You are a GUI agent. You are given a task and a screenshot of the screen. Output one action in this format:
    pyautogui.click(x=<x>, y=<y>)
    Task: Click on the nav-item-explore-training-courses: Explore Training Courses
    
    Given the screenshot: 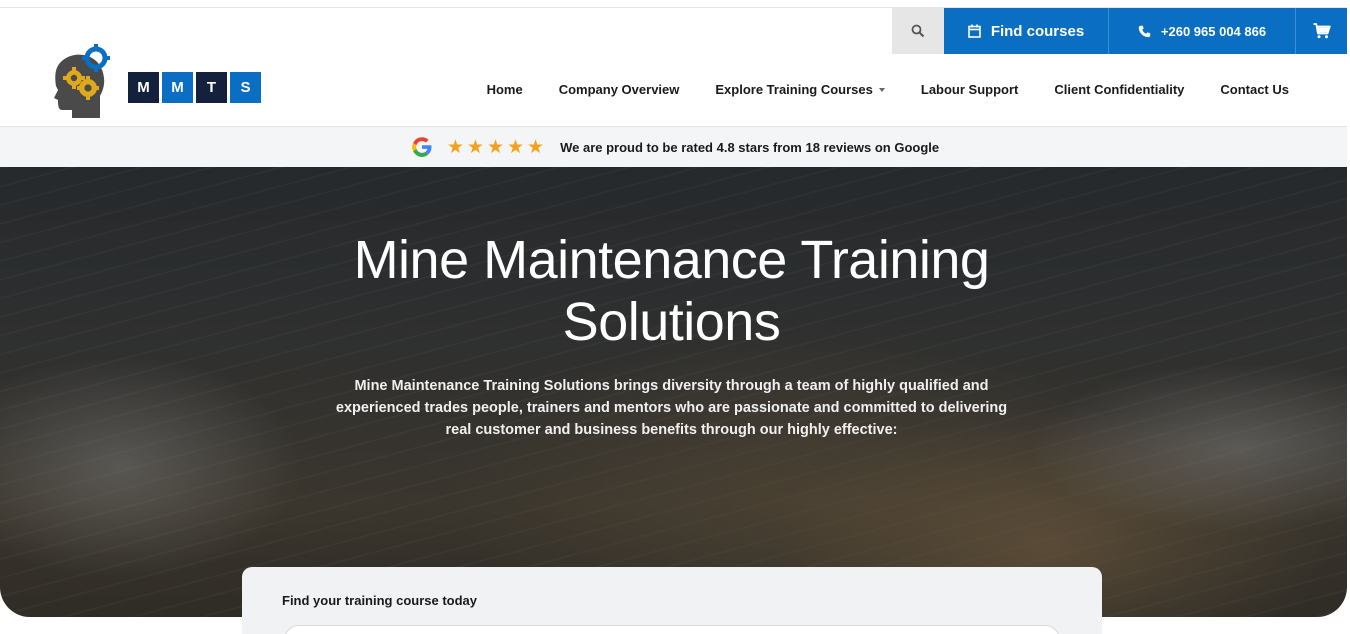 What is the action you would take?
    pyautogui.click(x=800, y=89)
    